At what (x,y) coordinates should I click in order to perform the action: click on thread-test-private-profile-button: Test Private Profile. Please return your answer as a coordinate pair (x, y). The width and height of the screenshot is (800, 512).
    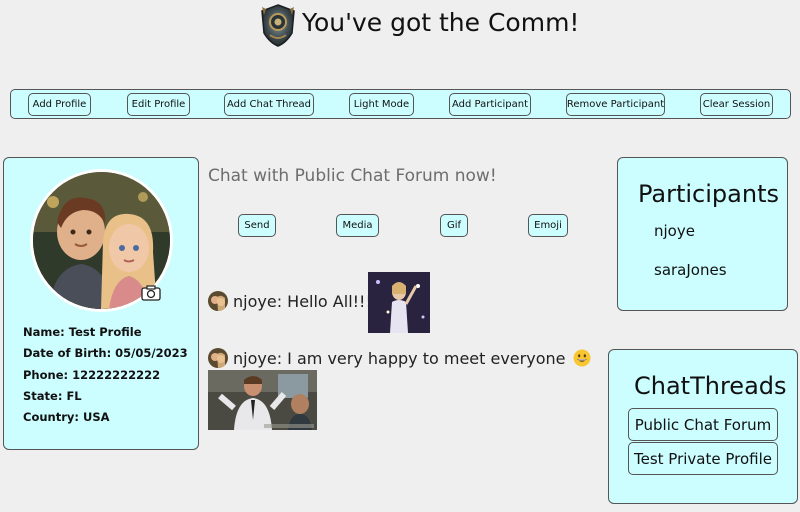
    Looking at the image, I should click on (703, 458).